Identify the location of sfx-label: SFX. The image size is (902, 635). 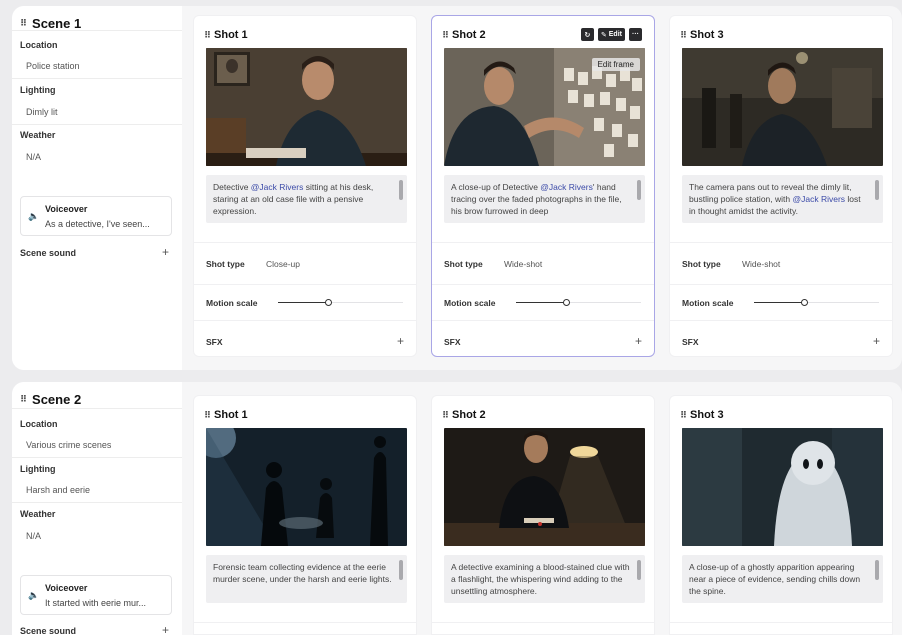
(452, 342).